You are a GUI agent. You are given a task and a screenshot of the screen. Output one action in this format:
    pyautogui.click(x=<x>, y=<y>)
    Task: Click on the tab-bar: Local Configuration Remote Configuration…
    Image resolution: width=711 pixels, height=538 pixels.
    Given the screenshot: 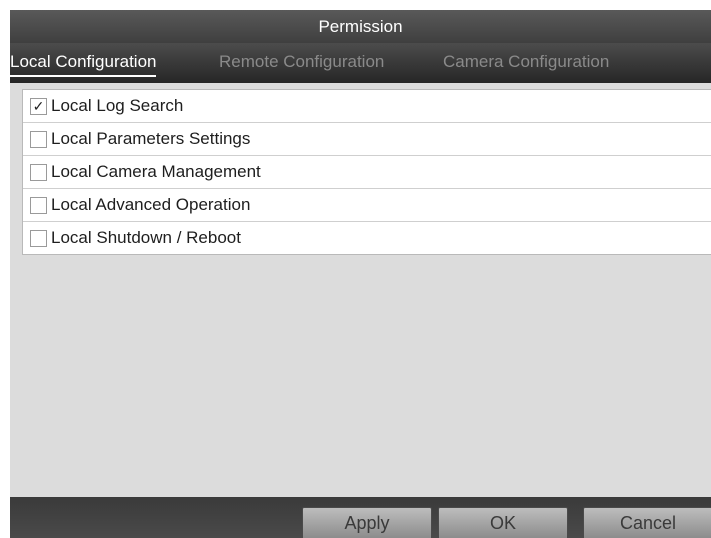 What is the action you would take?
    pyautogui.click(x=360, y=63)
    